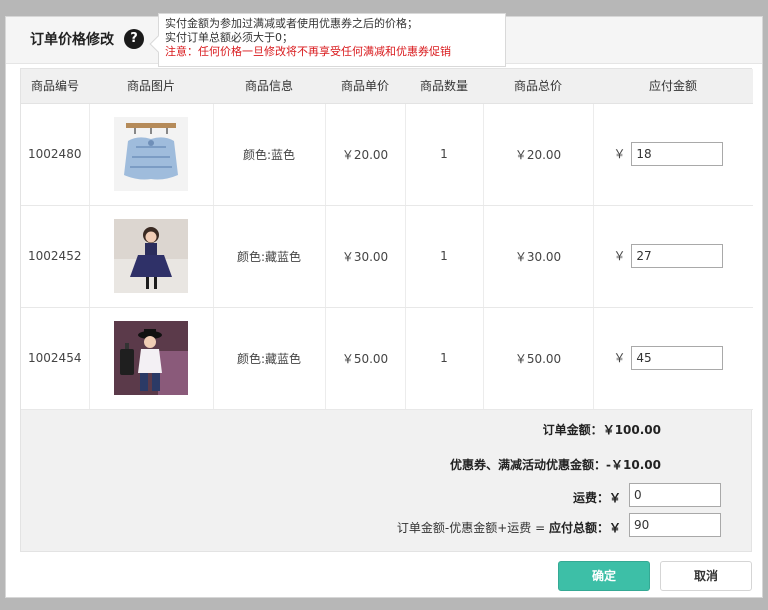 This screenshot has height=610, width=768. I want to click on total-label: 应付总额：￥, so click(584, 528).